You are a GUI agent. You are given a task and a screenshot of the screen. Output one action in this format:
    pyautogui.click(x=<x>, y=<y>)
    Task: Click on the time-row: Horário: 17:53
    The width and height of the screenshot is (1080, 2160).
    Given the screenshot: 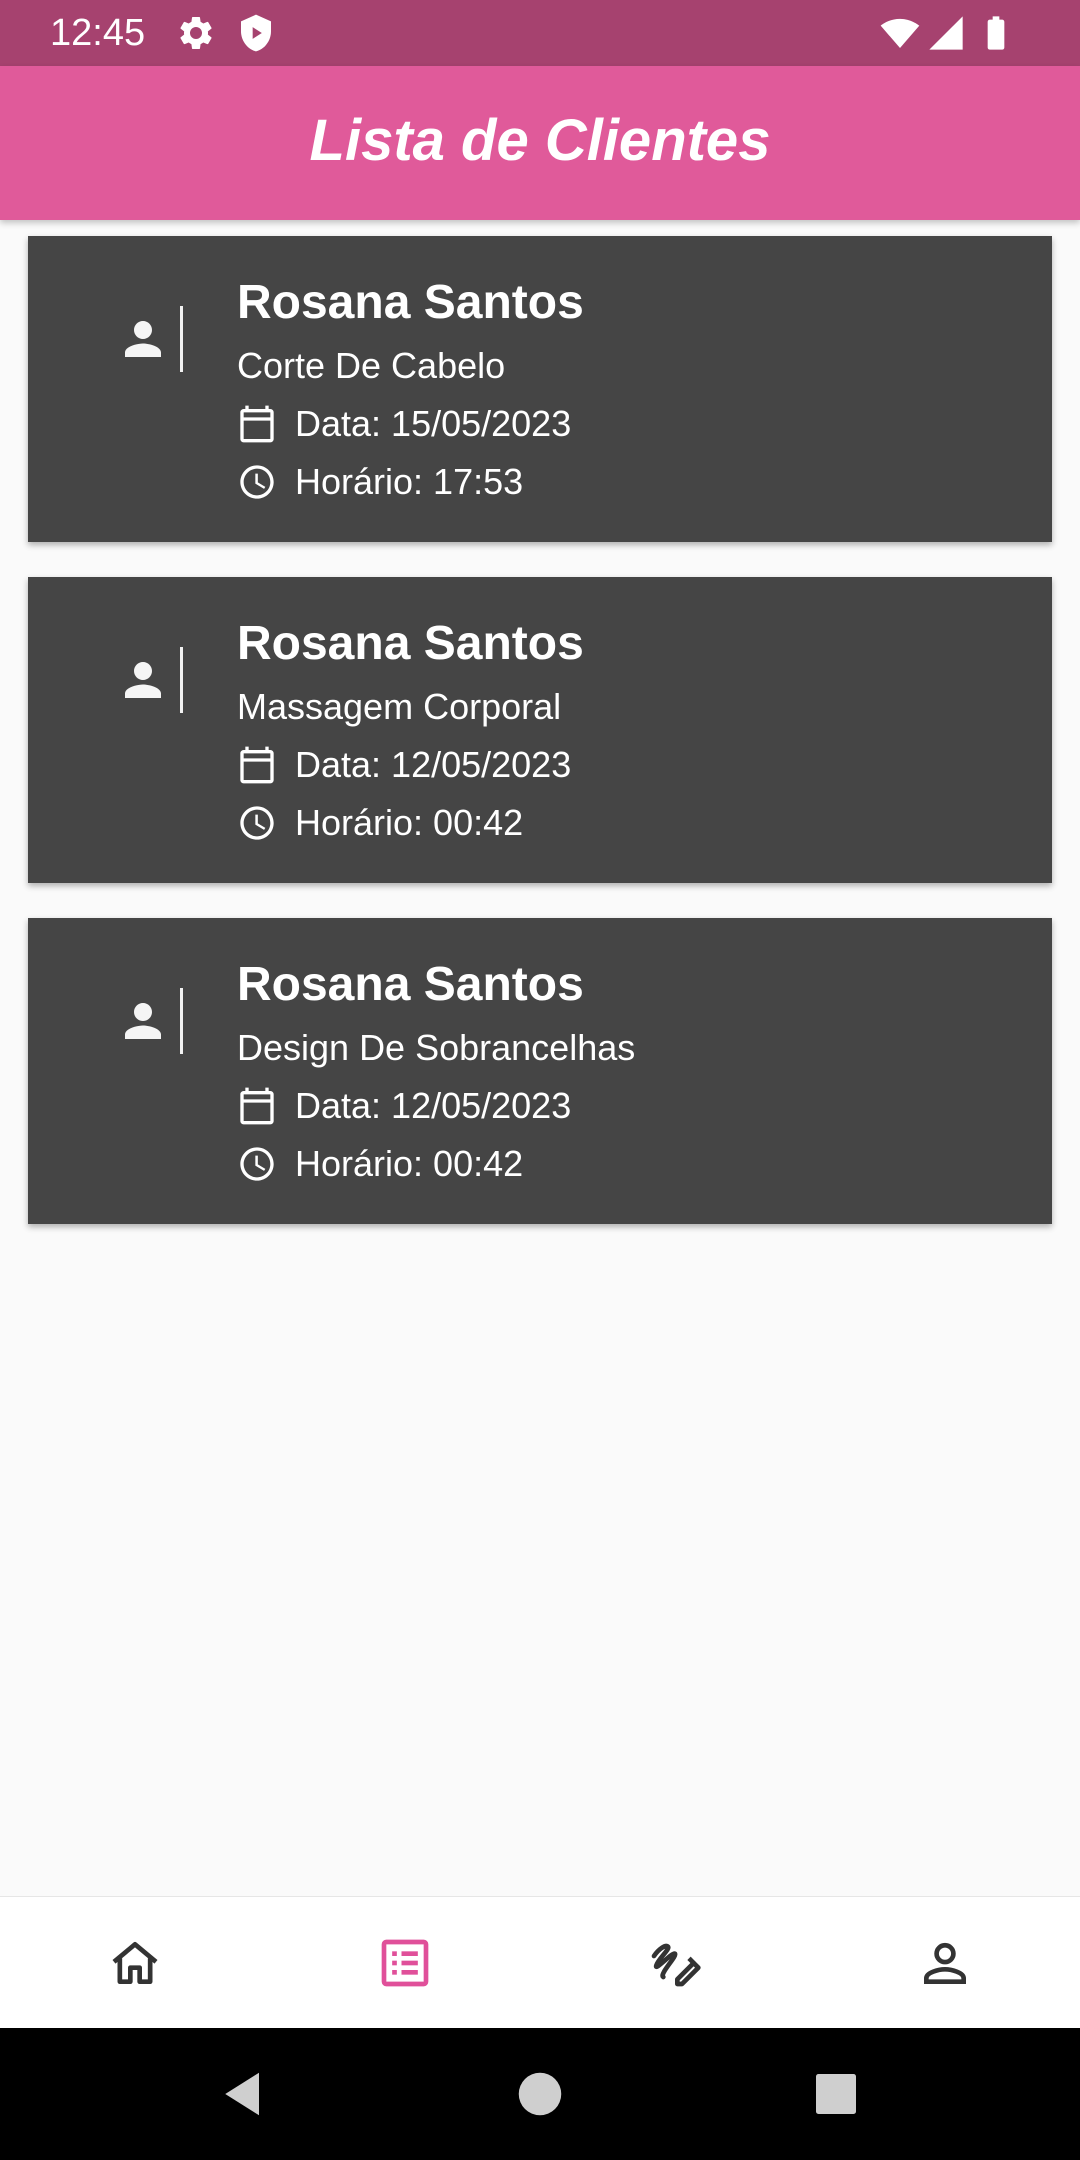 What is the action you would take?
    pyautogui.click(x=380, y=482)
    